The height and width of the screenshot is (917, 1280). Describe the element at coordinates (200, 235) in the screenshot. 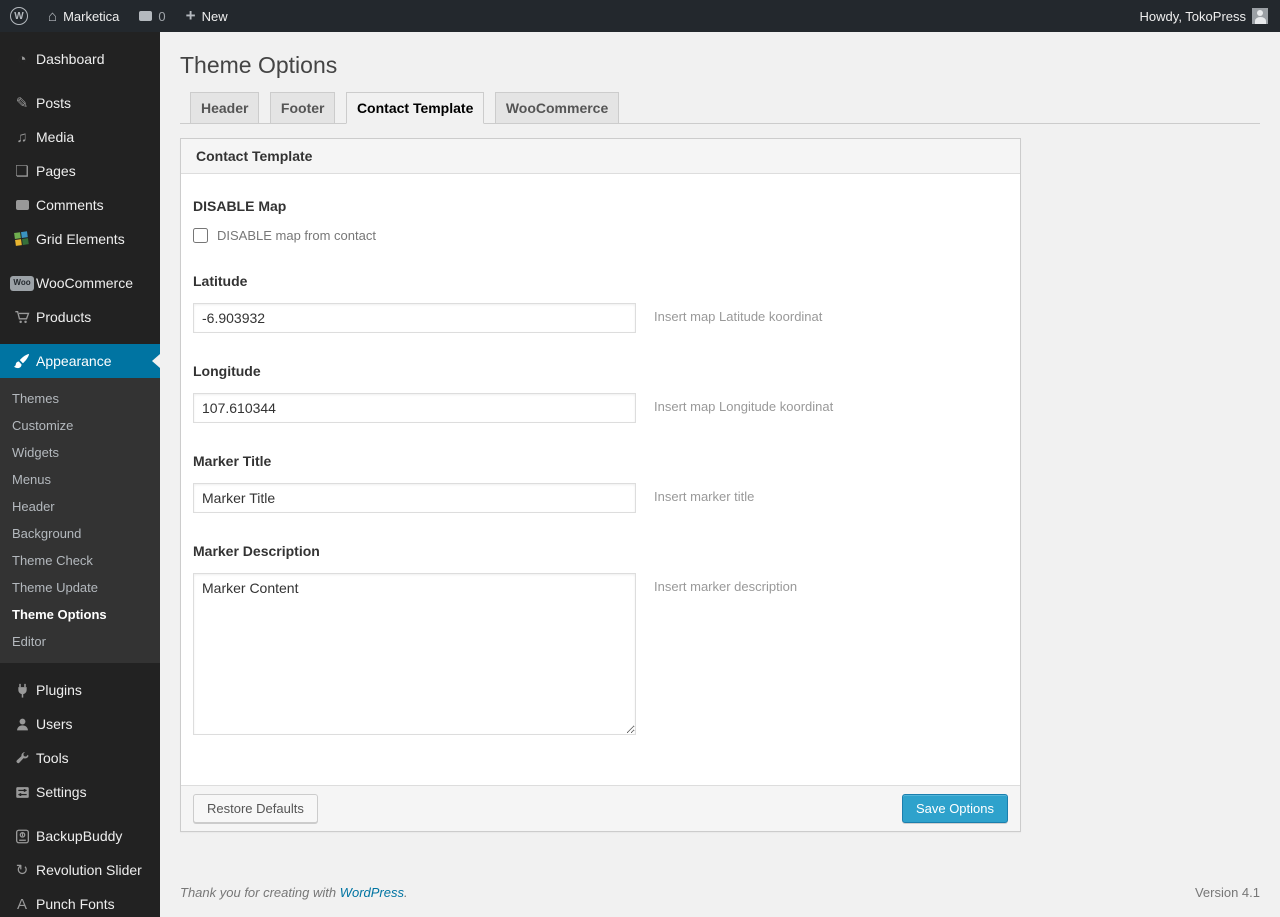

I see `disable-map-checkbox` at that location.